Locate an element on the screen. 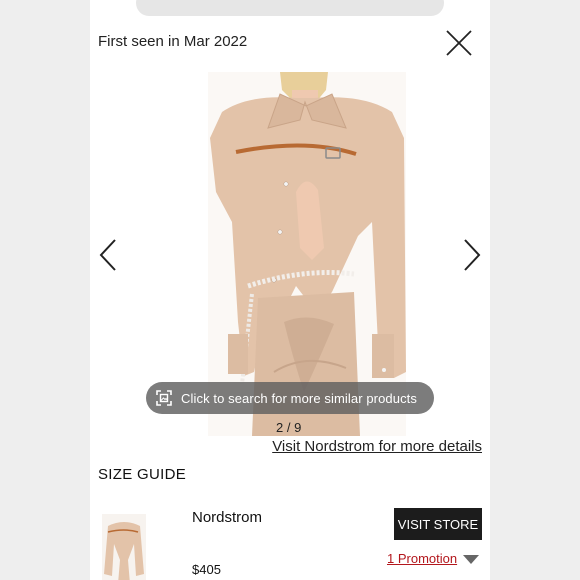 The height and width of the screenshot is (580, 580). store-name: Nordstrom is located at coordinates (227, 517).